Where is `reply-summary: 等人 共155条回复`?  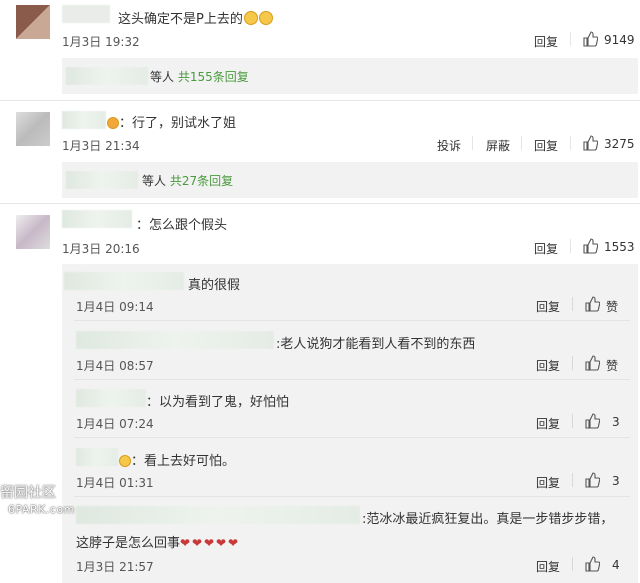
reply-summary: 等人 共155条回复 is located at coordinates (199, 76).